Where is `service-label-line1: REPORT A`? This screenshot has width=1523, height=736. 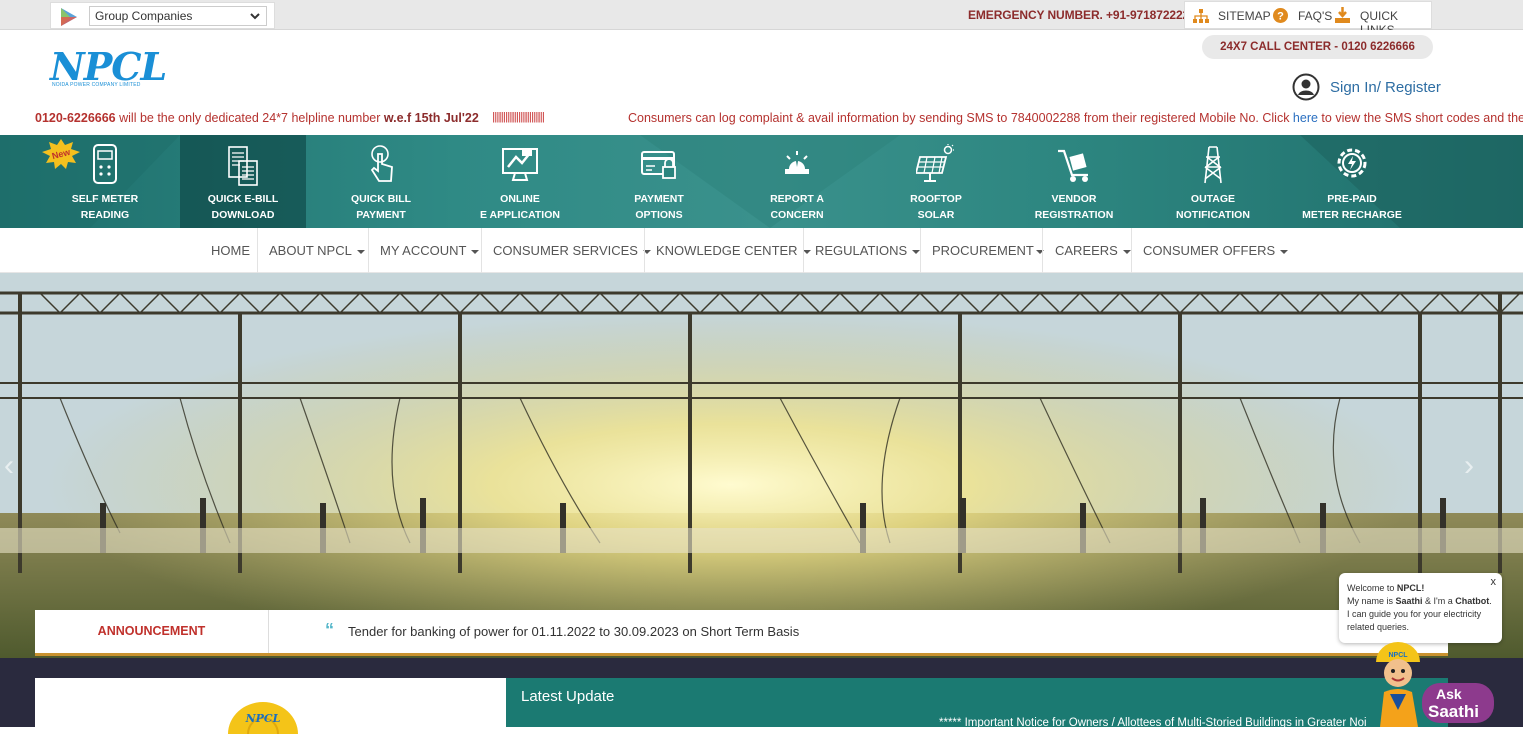
service-label-line1: REPORT A is located at coordinates (797, 199).